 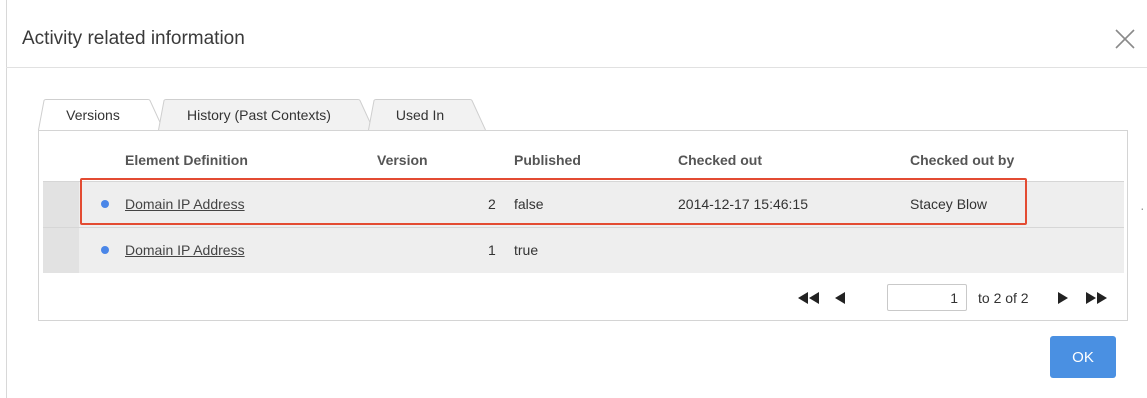 What do you see at coordinates (1063, 298) in the screenshot?
I see `next-page-icon` at bounding box center [1063, 298].